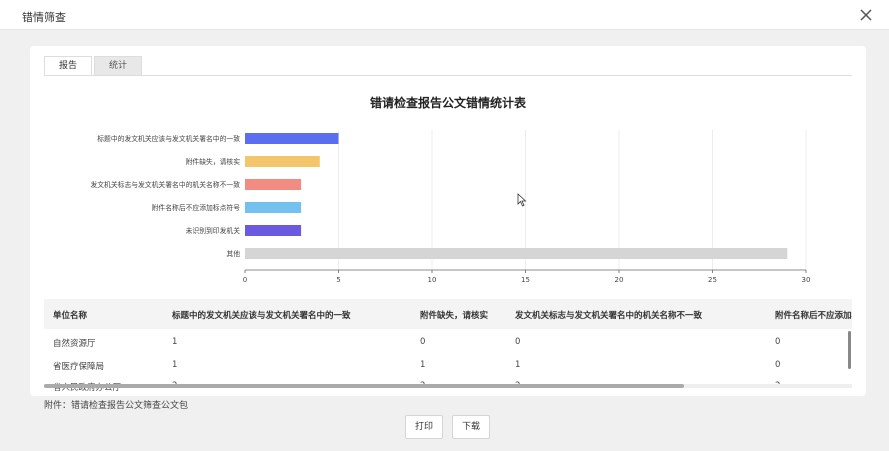 This screenshot has height=451, width=889. Describe the element at coordinates (233, 253) in the screenshot. I see `y-category-label: 其他` at that location.